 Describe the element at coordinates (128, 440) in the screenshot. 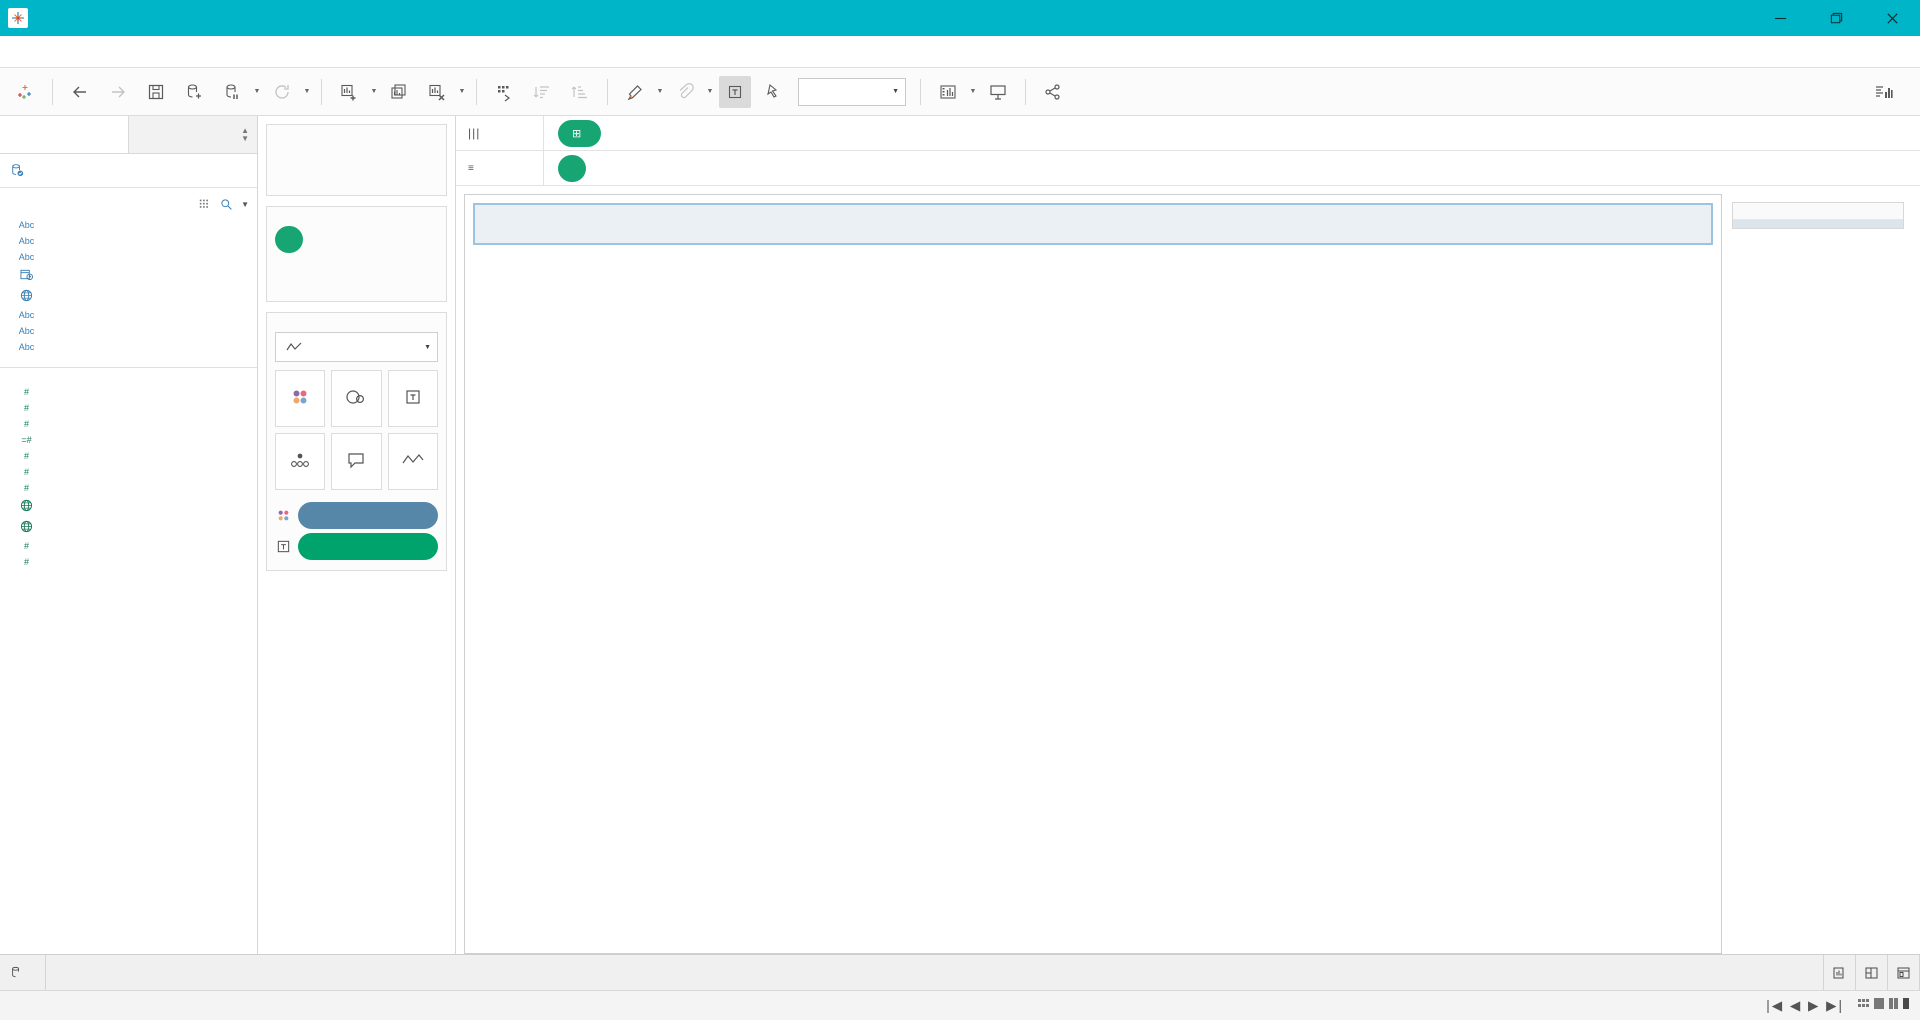

I see `measure-item-calc1: =#` at that location.